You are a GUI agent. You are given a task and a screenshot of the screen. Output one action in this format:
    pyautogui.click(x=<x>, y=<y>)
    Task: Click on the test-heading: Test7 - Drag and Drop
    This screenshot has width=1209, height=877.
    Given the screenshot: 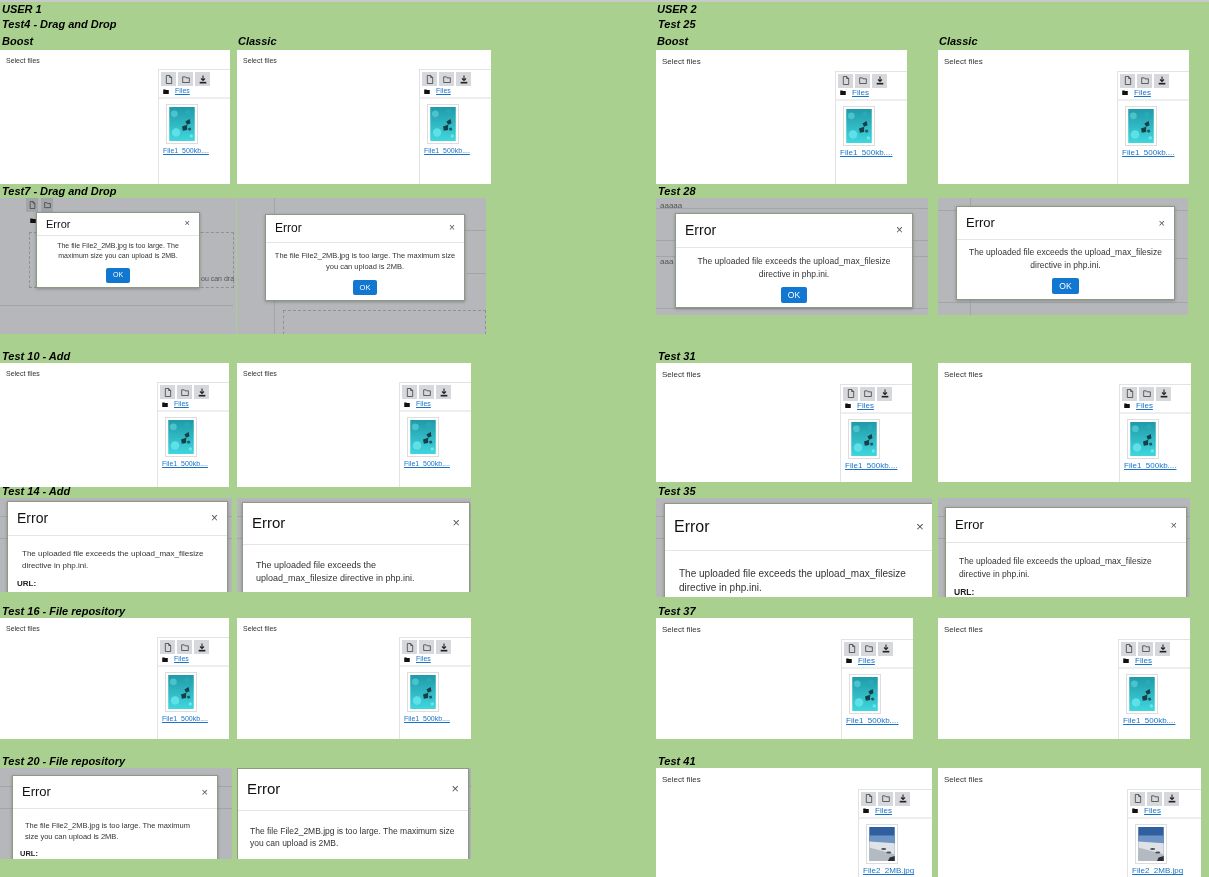 What is the action you would take?
    pyautogui.click(x=59, y=191)
    